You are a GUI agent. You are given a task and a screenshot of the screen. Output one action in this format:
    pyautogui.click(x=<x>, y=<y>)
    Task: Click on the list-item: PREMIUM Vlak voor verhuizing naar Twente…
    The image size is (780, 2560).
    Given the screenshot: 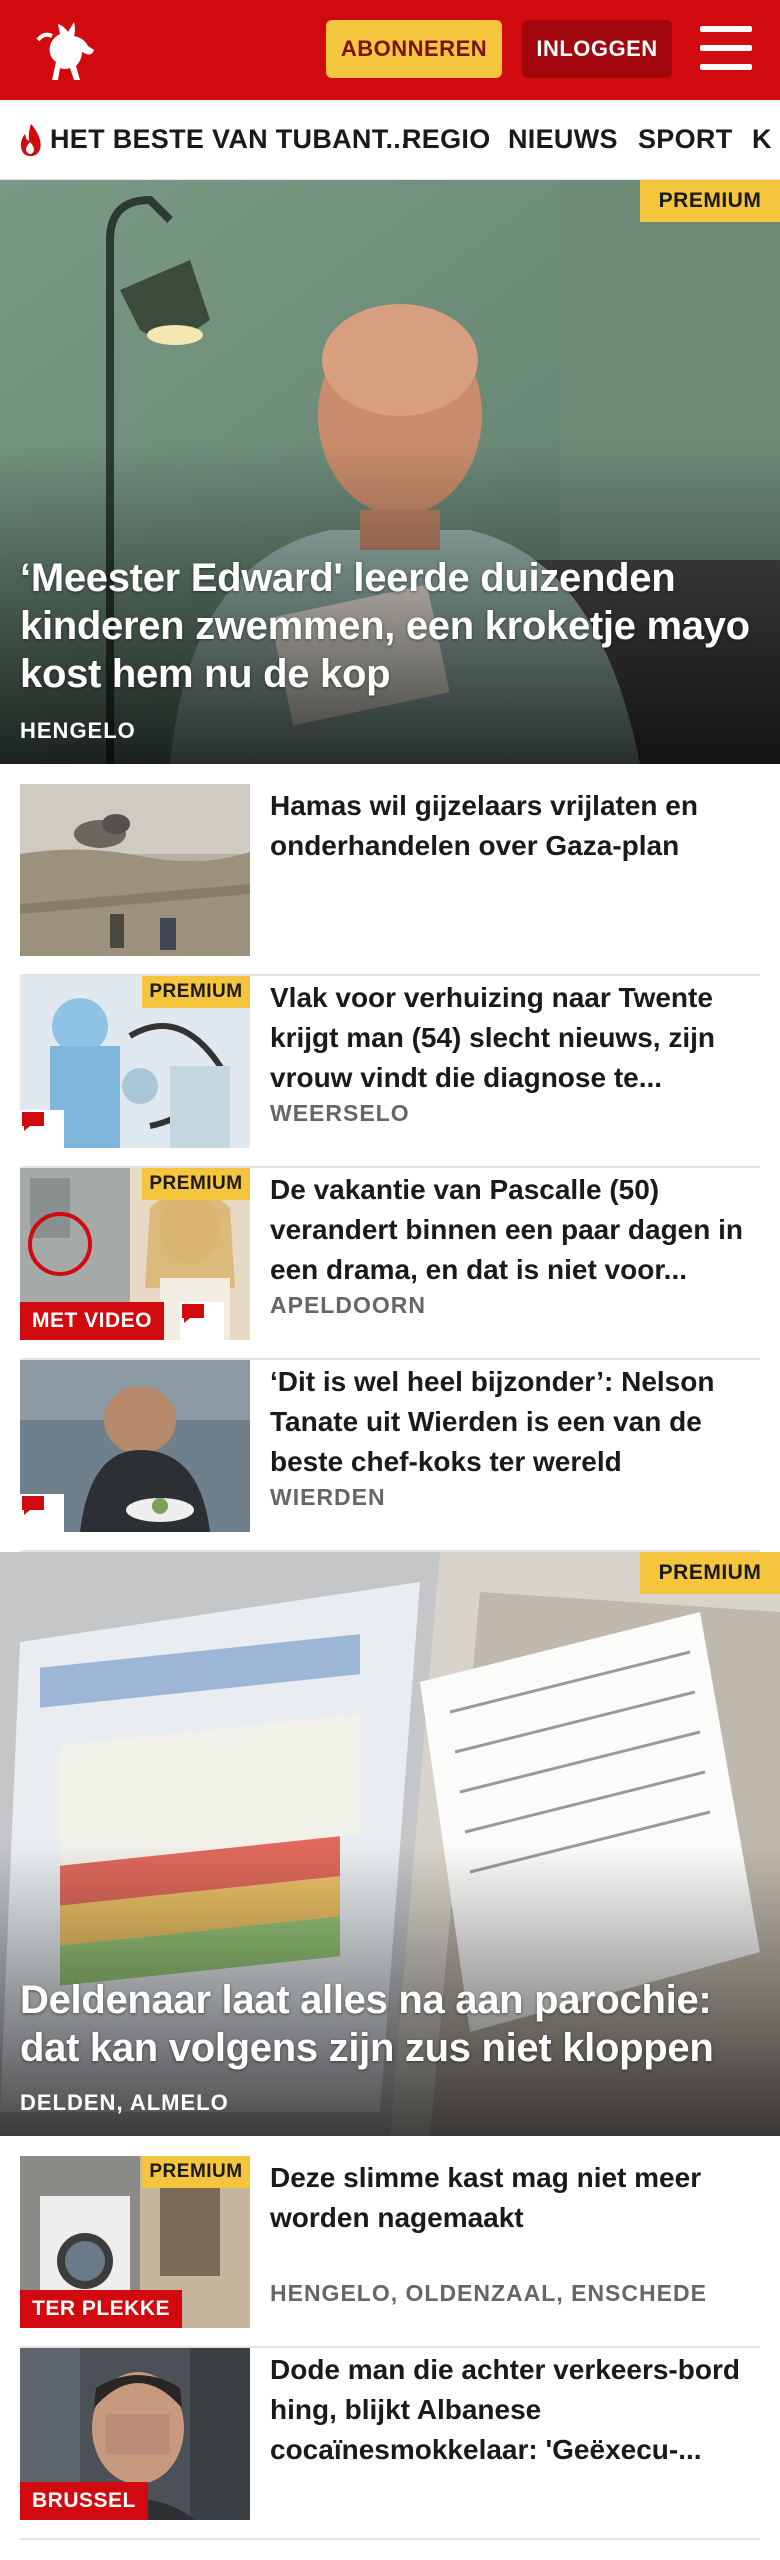 What is the action you would take?
    pyautogui.click(x=390, y=1072)
    